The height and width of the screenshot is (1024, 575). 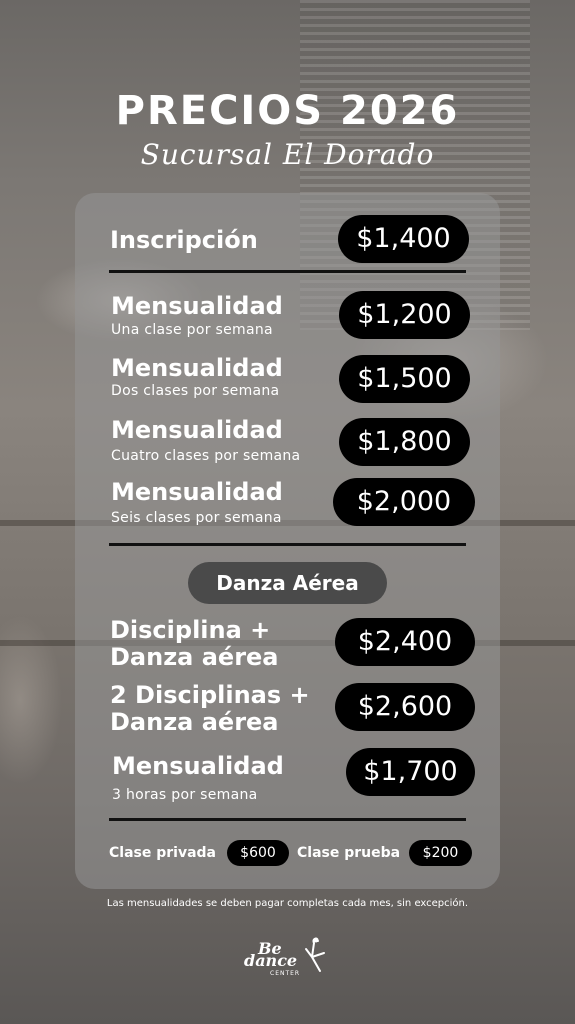 I want to click on page-title: PRECIOS 2026, so click(x=287, y=111).